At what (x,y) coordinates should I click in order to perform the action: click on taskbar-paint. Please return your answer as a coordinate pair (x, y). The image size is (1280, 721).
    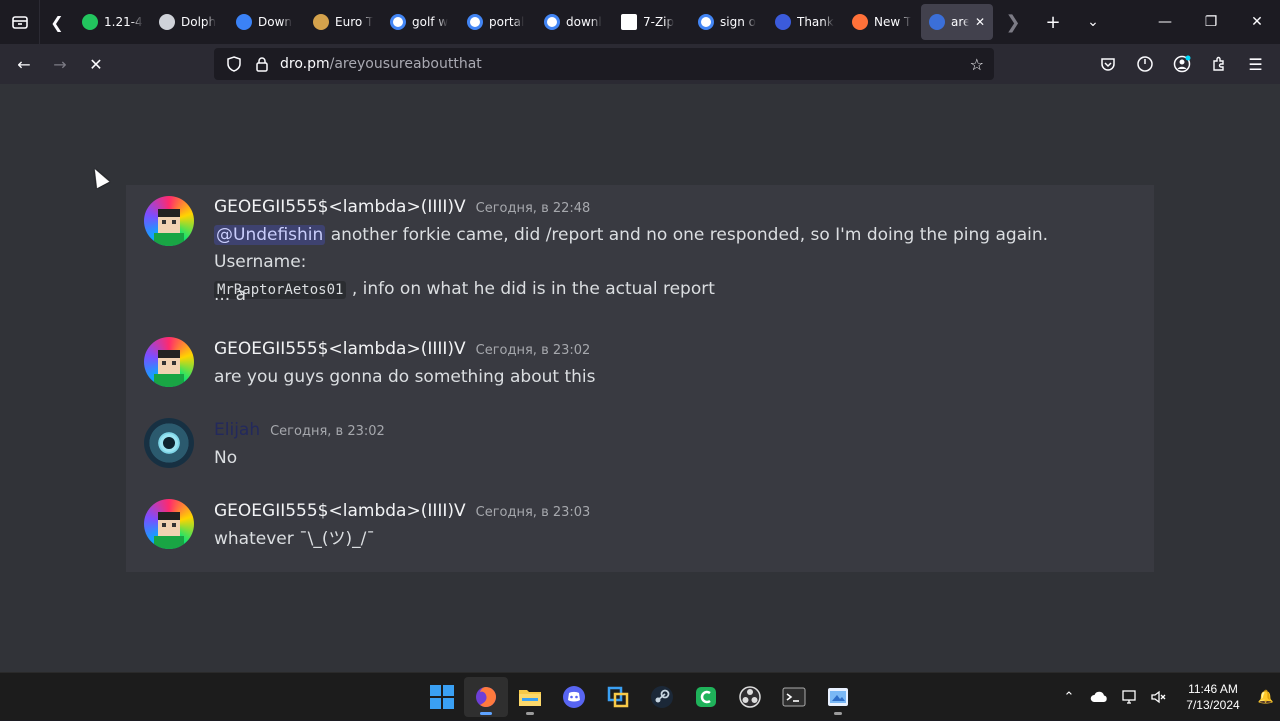
    Looking at the image, I should click on (838, 697).